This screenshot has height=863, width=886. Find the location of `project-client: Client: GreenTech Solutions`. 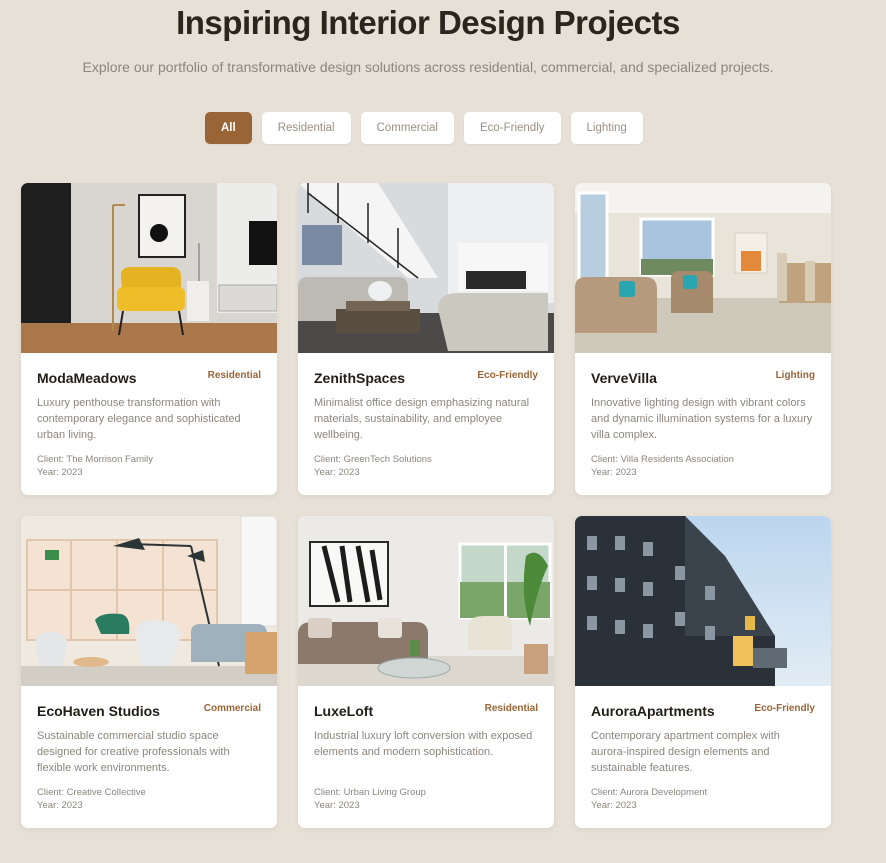

project-client: Client: GreenTech Solutions is located at coordinates (373, 459).